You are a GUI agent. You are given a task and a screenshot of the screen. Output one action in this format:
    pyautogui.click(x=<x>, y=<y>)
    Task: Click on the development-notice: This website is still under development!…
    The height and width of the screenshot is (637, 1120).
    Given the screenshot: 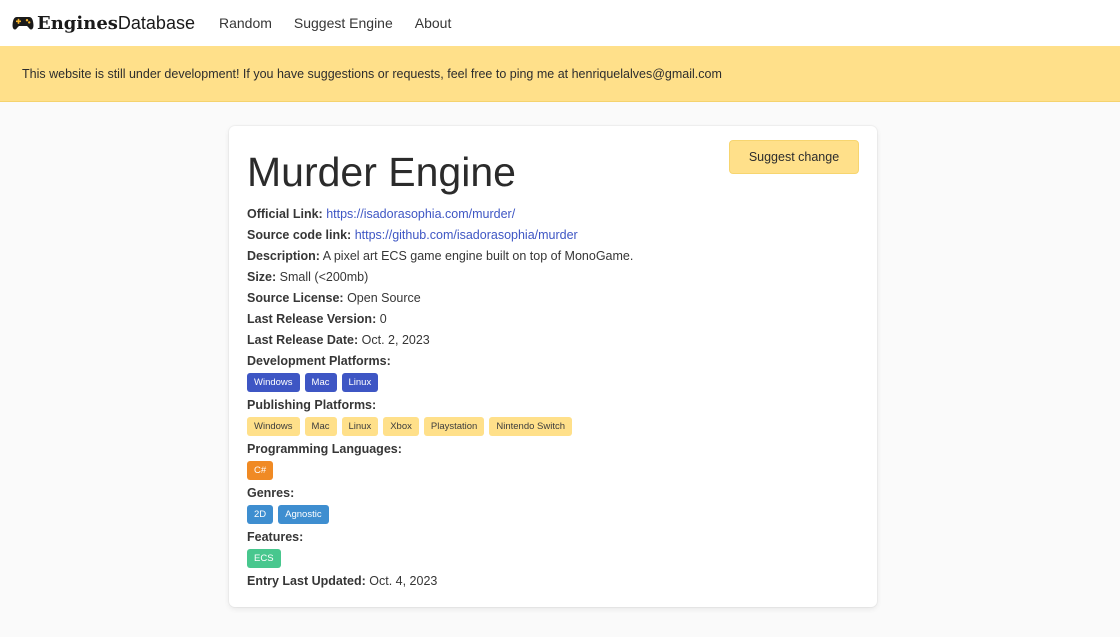 What is the action you would take?
    pyautogui.click(x=560, y=74)
    